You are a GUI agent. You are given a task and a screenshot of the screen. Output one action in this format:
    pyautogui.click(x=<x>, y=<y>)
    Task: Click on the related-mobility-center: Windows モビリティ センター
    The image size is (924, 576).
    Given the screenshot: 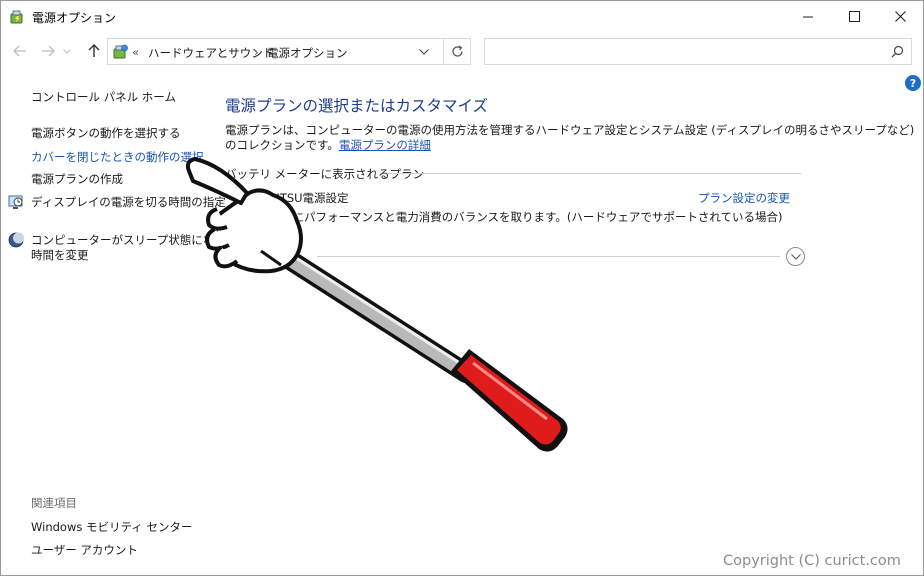 What is the action you would take?
    pyautogui.click(x=111, y=527)
    